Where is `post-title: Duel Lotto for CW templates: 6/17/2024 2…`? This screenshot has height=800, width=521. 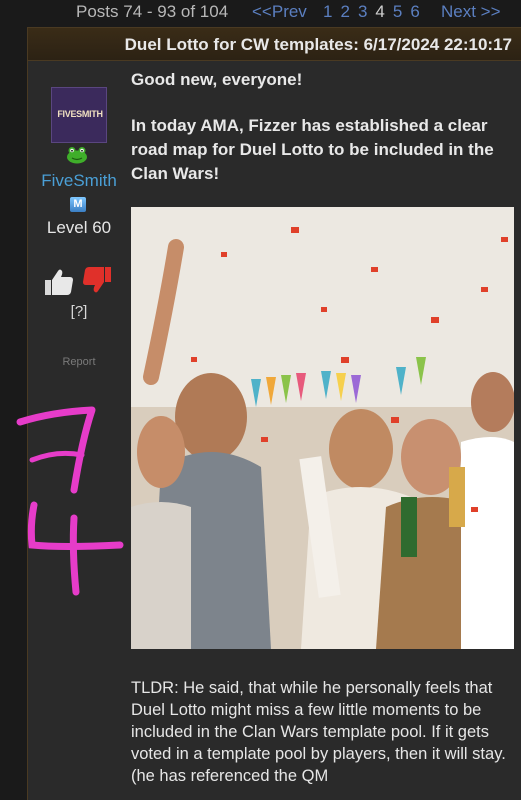
post-title: Duel Lotto for CW templates: 6/17/2024 2… is located at coordinates (318, 44).